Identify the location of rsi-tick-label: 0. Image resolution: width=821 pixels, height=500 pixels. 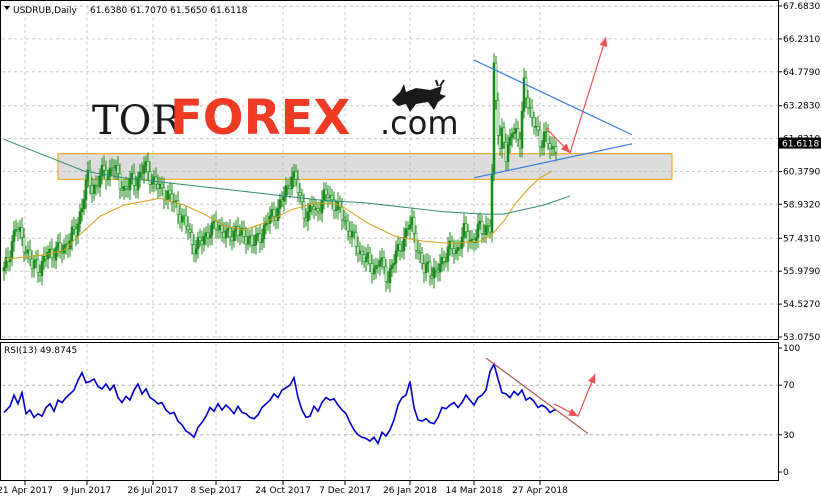
(786, 473).